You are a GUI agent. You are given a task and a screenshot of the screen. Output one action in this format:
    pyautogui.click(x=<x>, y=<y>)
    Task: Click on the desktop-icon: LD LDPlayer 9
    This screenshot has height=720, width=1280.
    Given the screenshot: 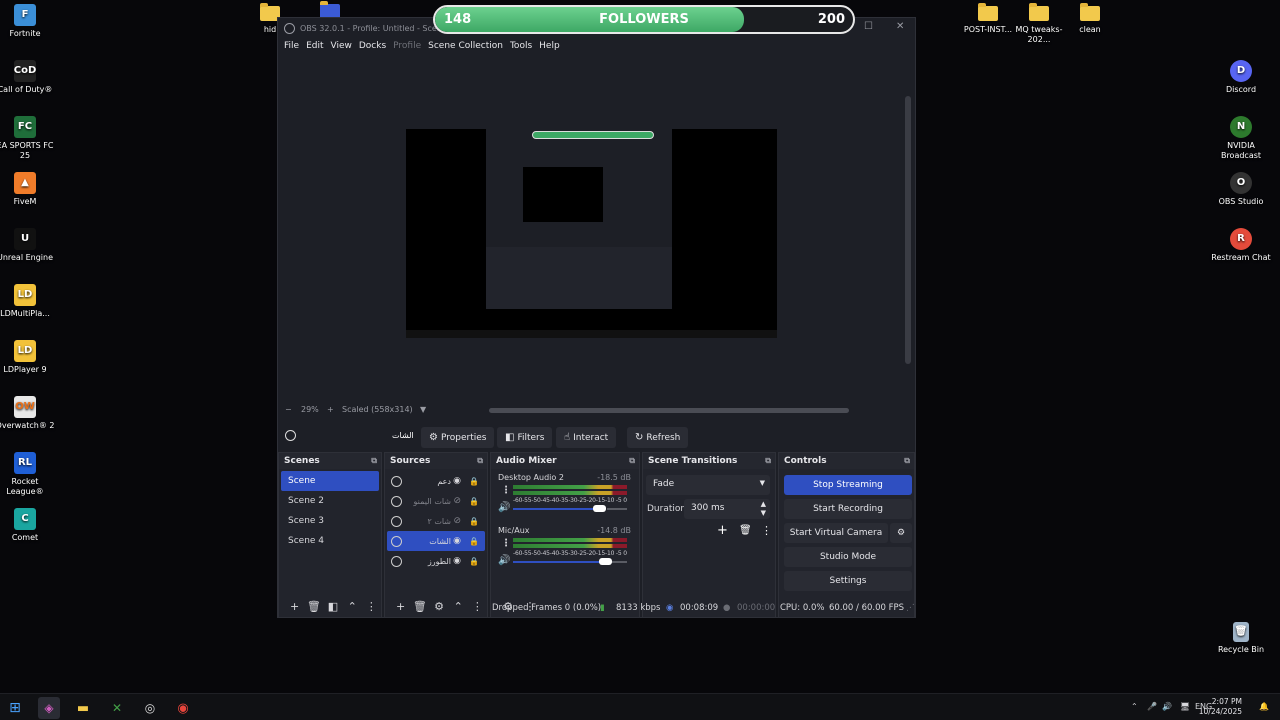 What is the action you would take?
    pyautogui.click(x=28, y=357)
    